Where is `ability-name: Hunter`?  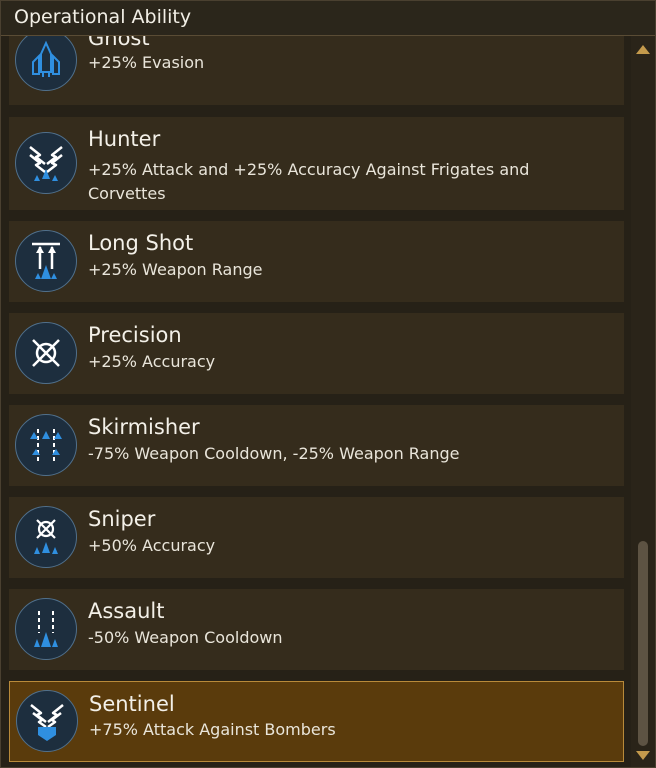 ability-name: Hunter is located at coordinates (124, 139).